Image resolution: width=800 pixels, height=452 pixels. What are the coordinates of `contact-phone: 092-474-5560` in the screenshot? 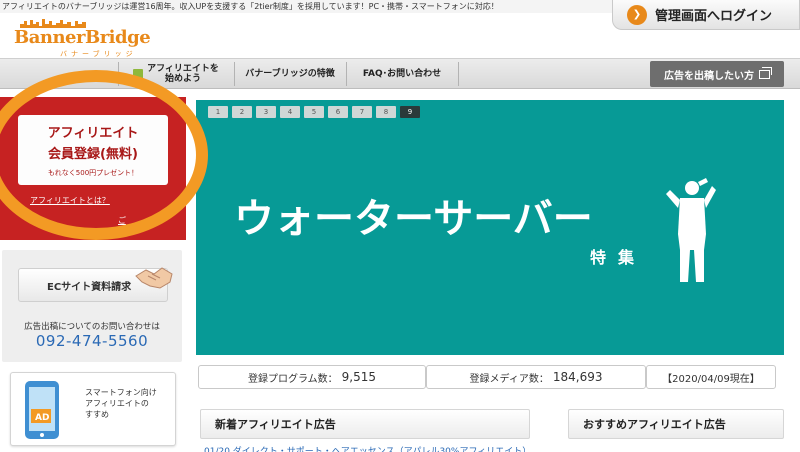 It's located at (92, 341).